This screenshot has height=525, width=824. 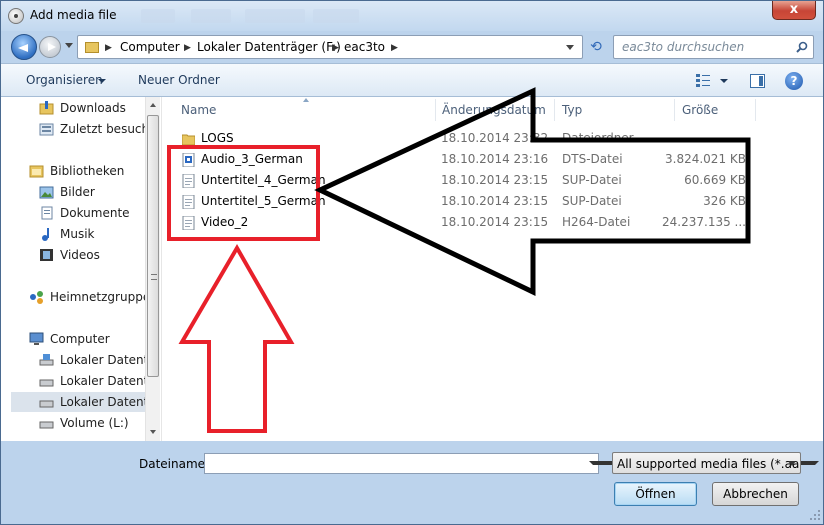 I want to click on file-date: 18.10.2014 23:16, so click(x=495, y=159).